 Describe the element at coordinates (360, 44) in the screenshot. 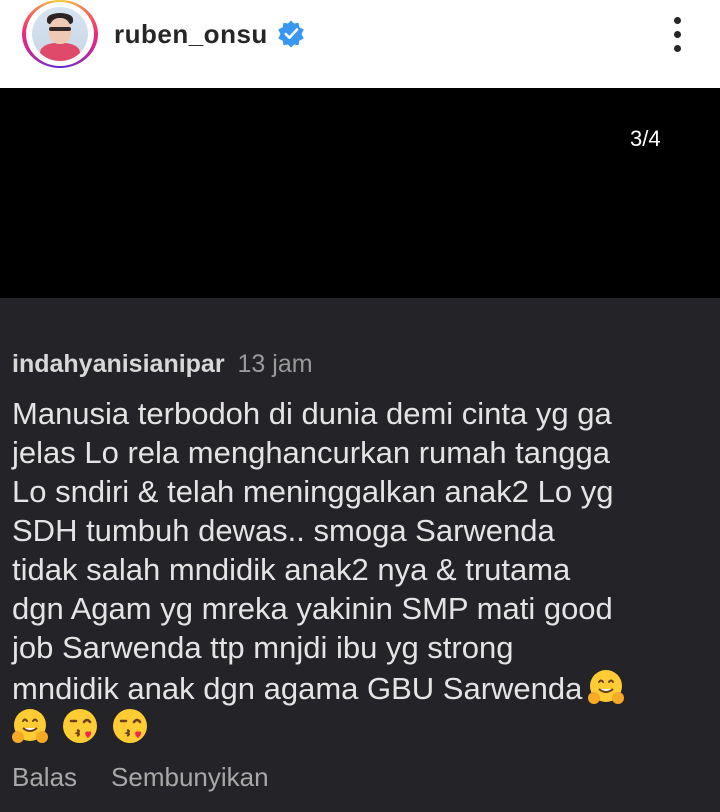

I see `post-header: ruben_onsu` at that location.